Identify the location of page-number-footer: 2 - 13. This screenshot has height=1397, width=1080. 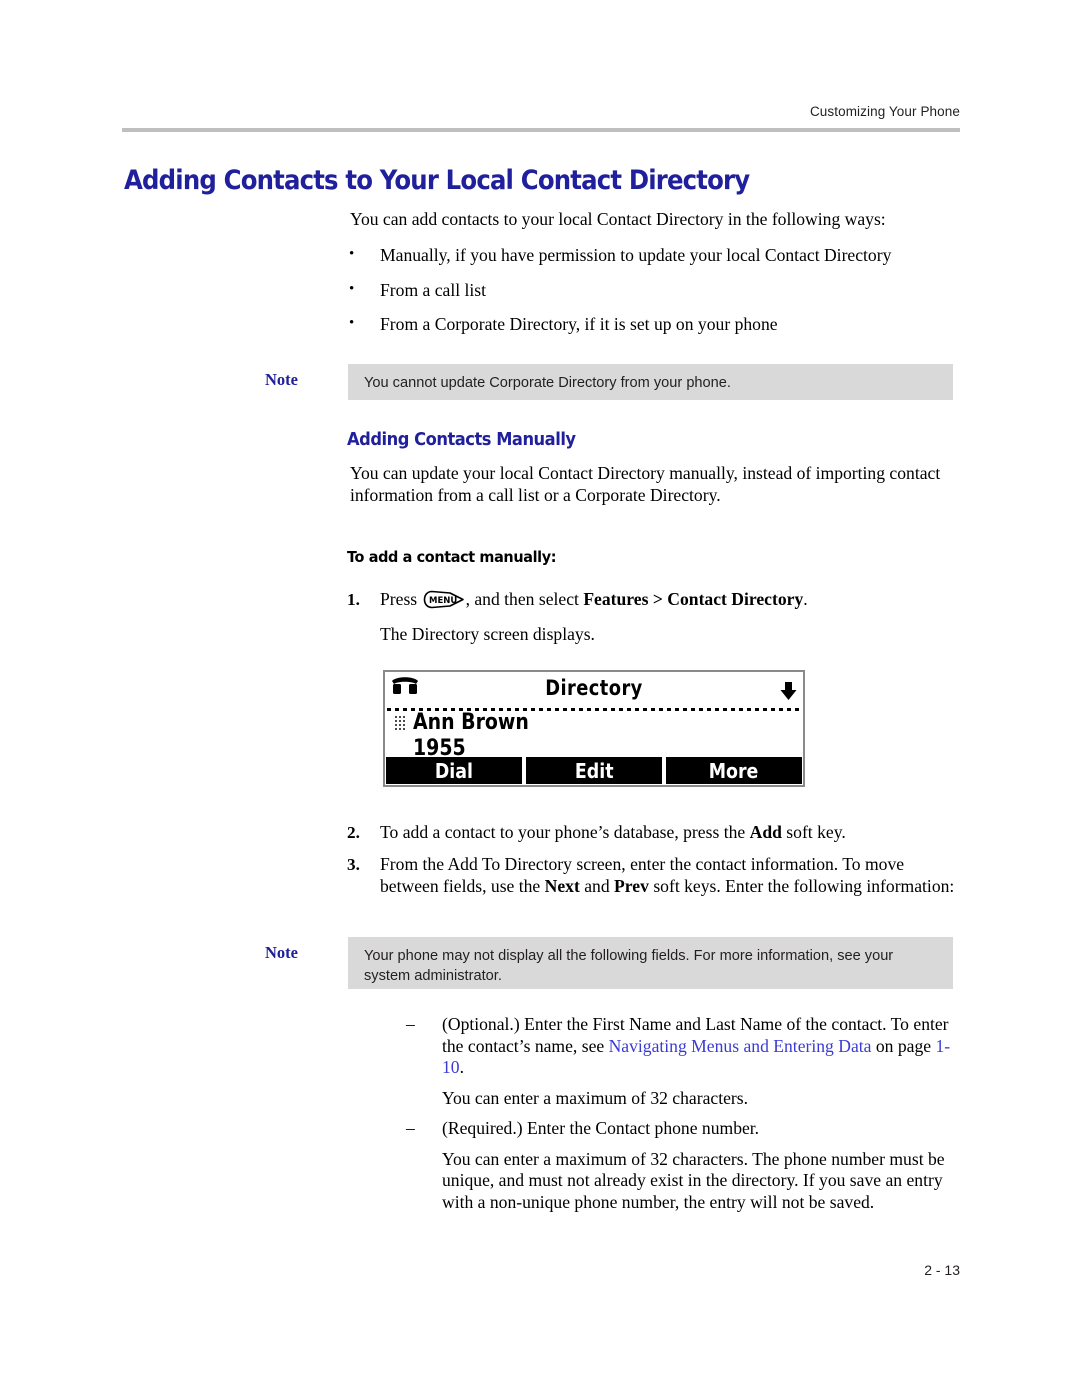
(942, 1270).